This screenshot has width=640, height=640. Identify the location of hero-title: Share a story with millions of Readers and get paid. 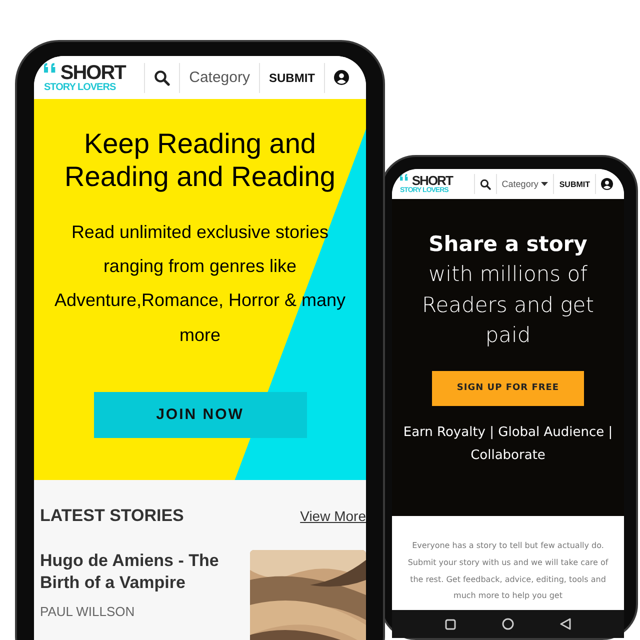
(508, 290).